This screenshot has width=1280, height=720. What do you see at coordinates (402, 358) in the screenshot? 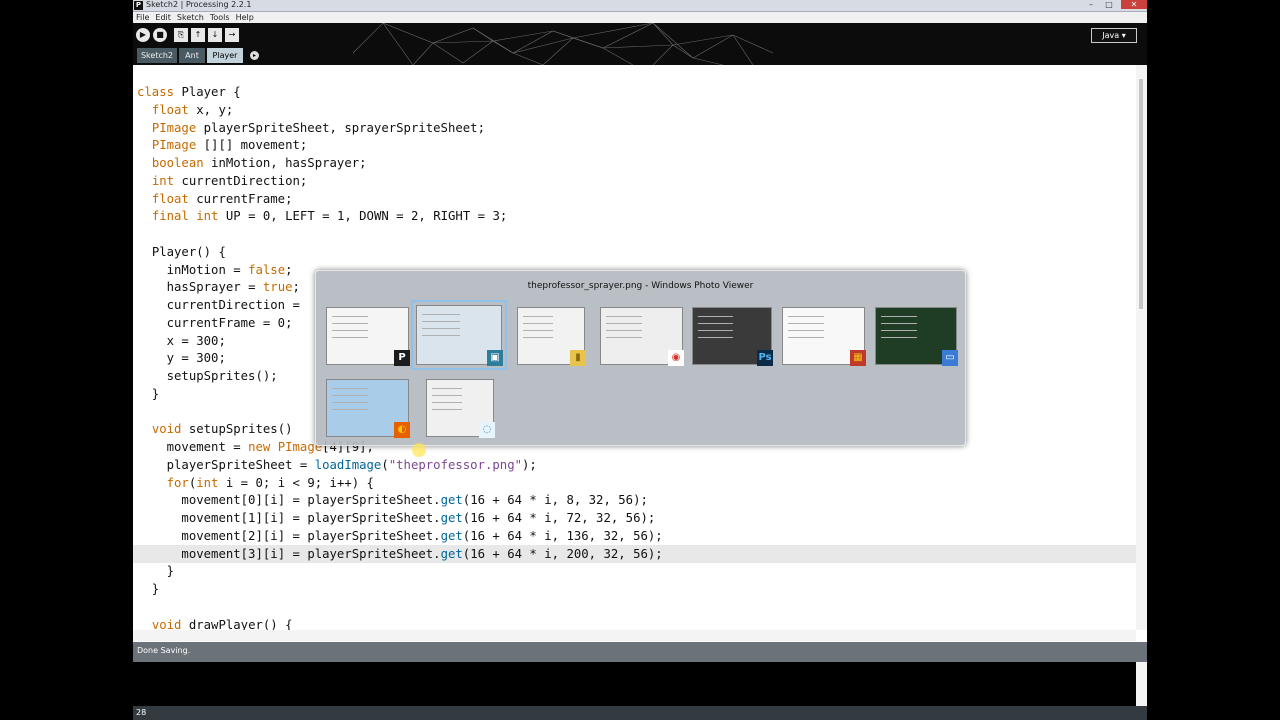
I see `app-icon: P` at bounding box center [402, 358].